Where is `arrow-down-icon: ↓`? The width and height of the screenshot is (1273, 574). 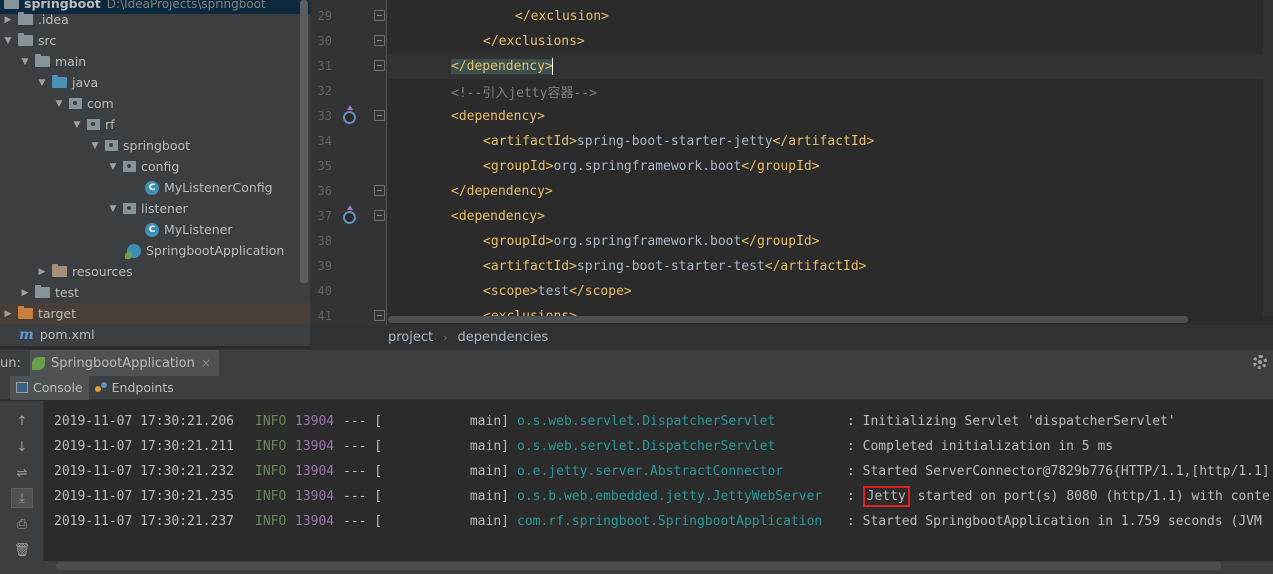
arrow-down-icon: ↓ is located at coordinates (22, 447).